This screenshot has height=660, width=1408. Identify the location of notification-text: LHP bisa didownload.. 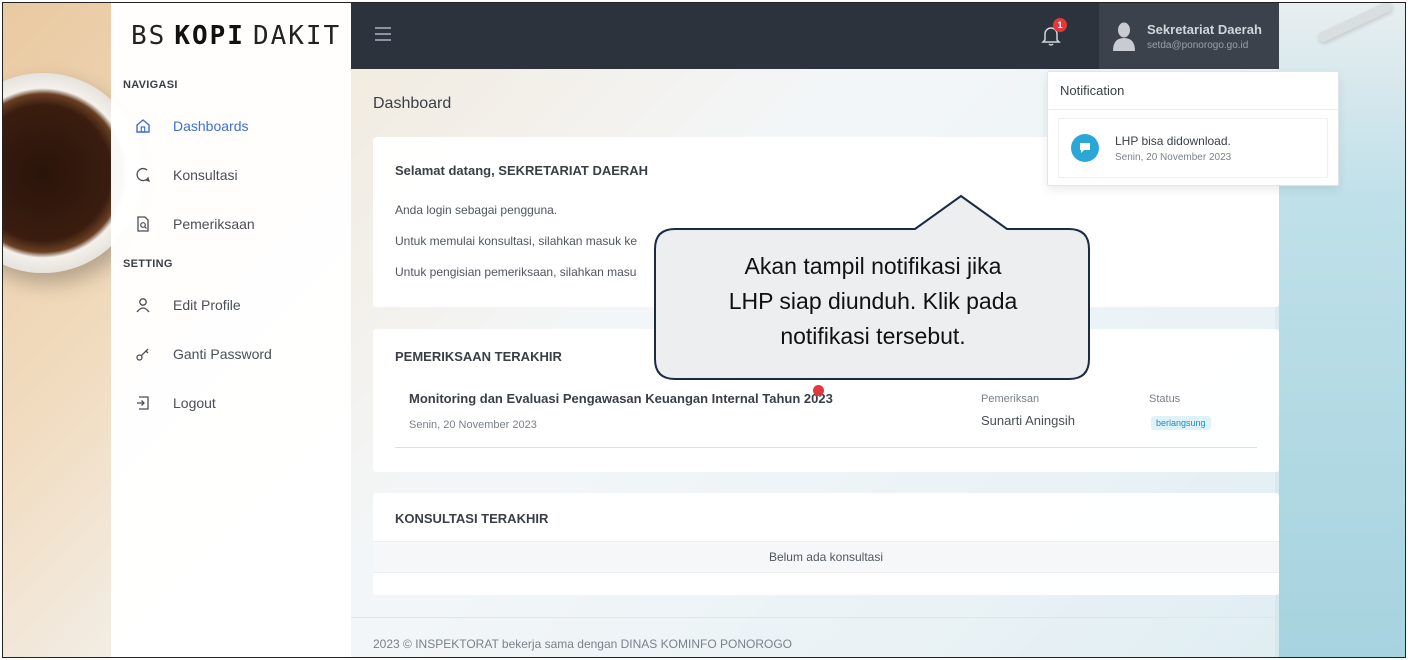
(1173, 140).